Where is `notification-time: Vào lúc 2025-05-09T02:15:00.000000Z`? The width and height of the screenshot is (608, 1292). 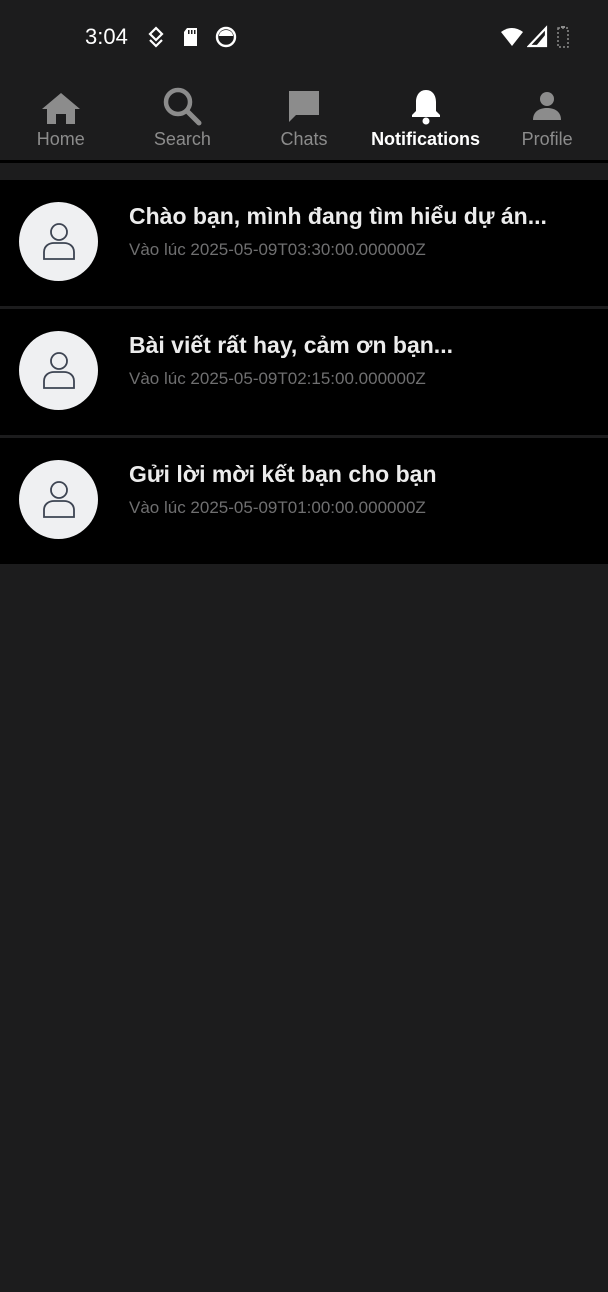
notification-time: Vào lúc 2025-05-09T02:15:00.000000Z is located at coordinates (277, 378).